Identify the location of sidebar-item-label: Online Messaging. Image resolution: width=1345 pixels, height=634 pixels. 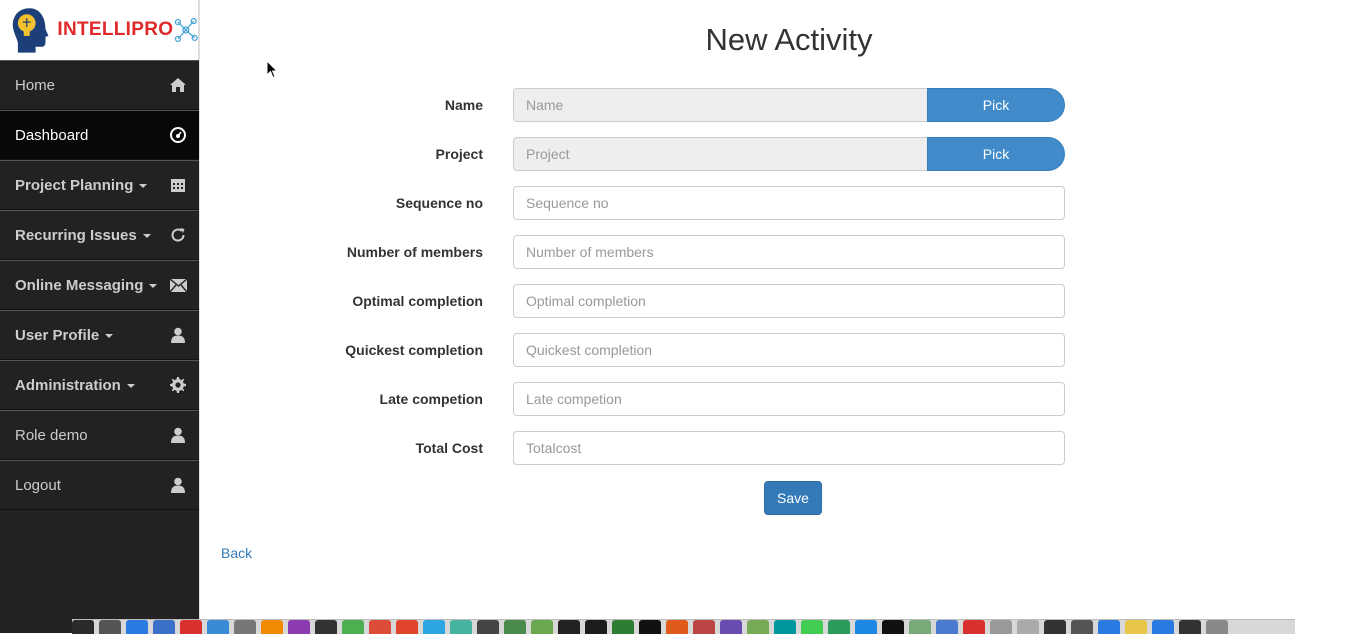
(86, 285).